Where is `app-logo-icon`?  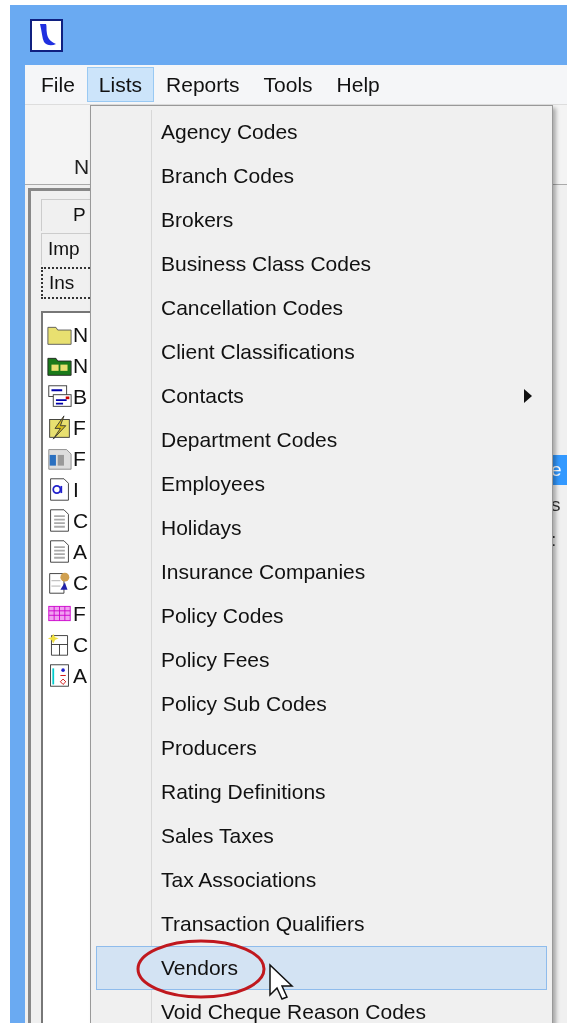
app-logo-icon is located at coordinates (46, 35).